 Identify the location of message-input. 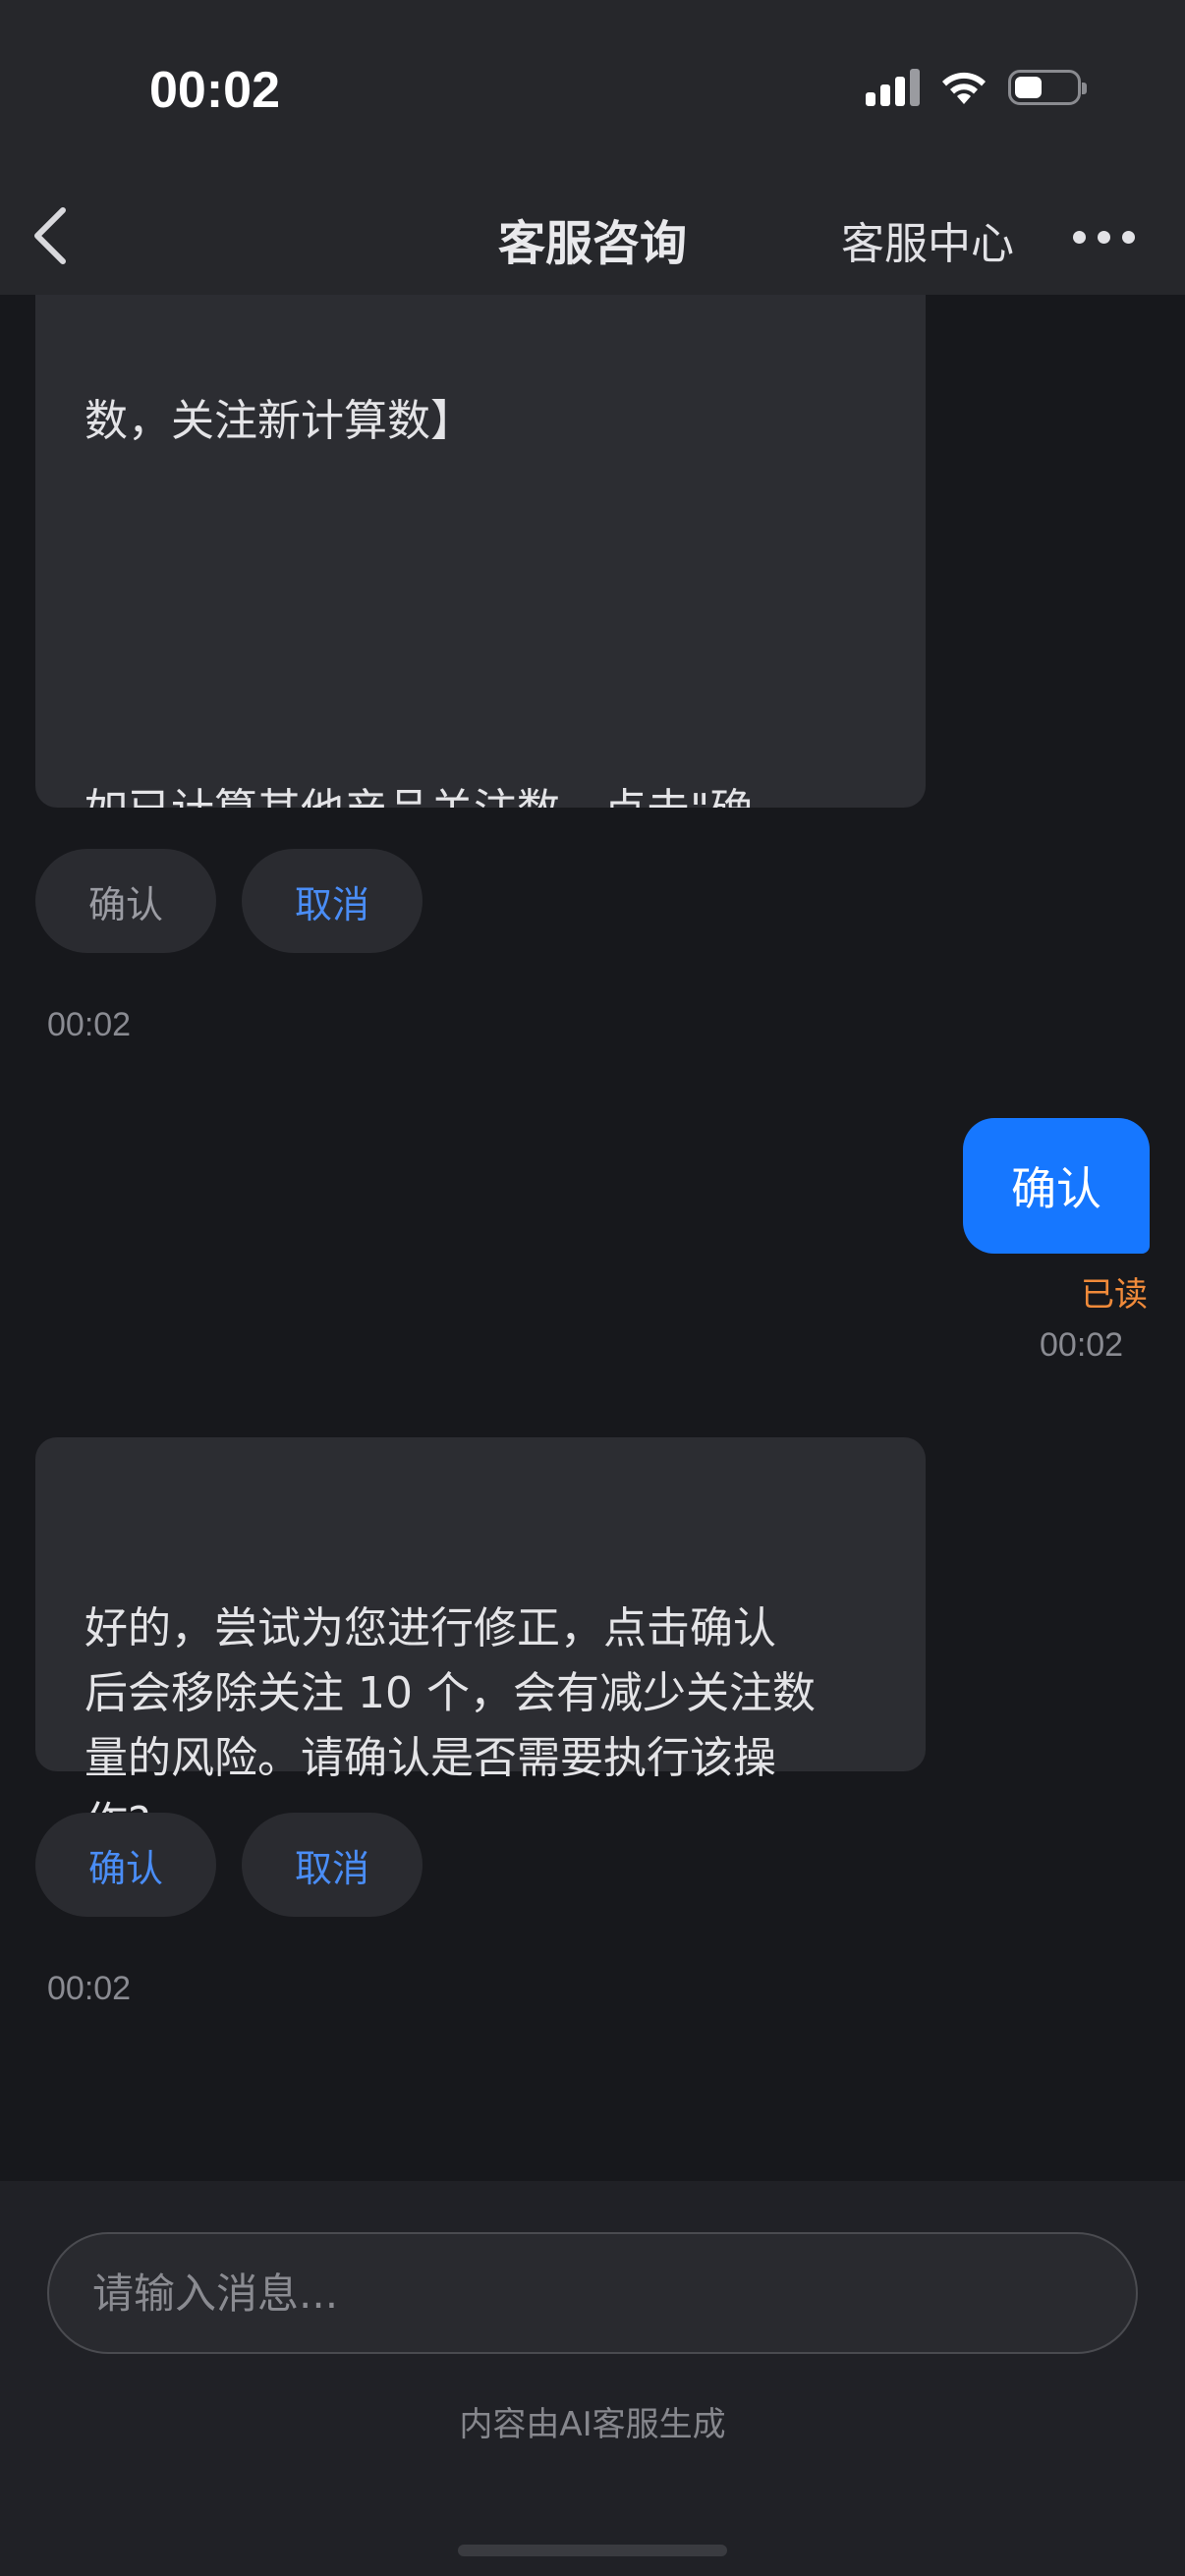
(592, 2293).